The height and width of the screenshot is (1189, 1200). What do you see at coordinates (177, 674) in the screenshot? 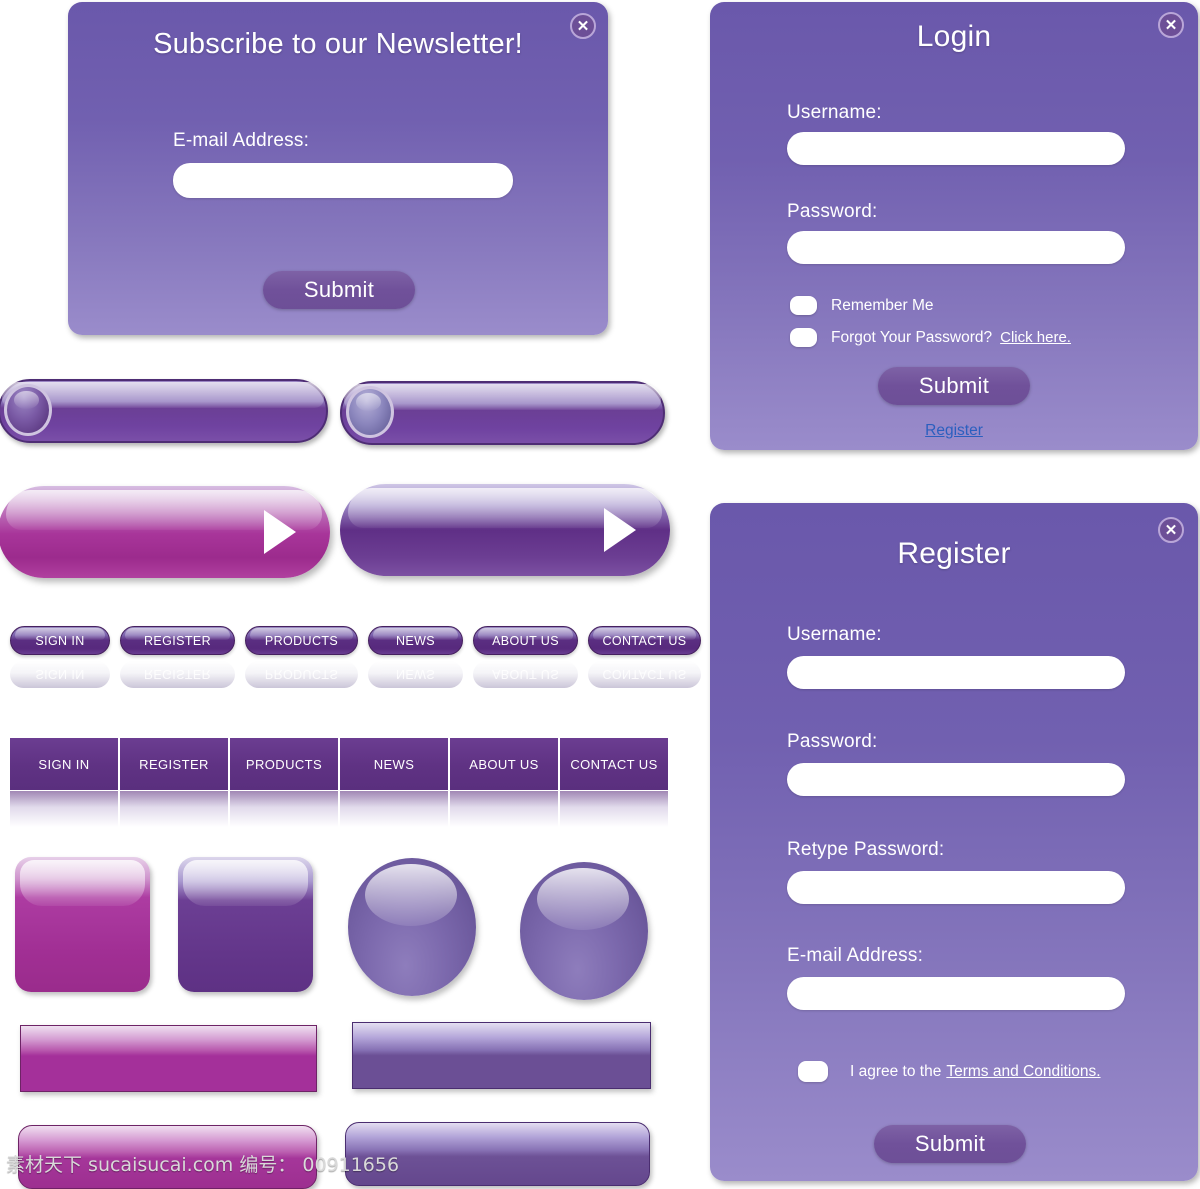
I see `nav-pill-reflection: REGISTER` at bounding box center [177, 674].